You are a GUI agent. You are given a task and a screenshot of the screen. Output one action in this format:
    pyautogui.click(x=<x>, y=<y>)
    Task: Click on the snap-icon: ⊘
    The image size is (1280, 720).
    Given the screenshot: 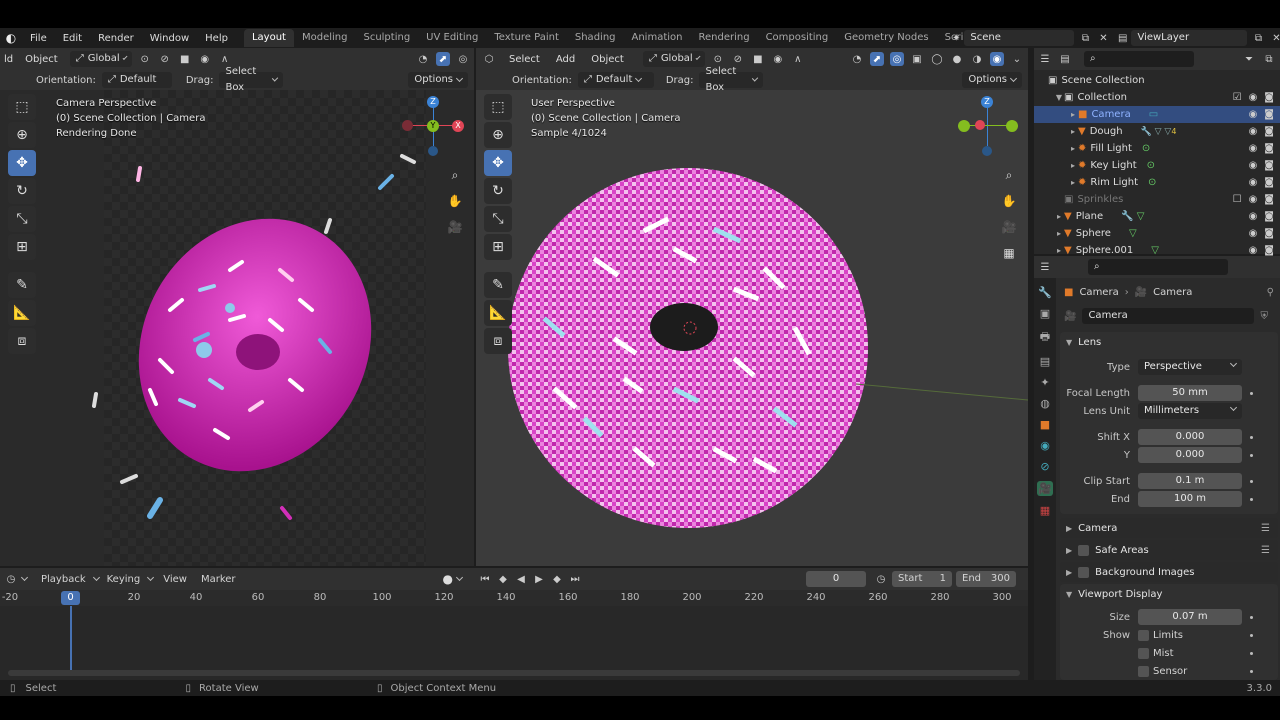 What is the action you would take?
    pyautogui.click(x=165, y=59)
    